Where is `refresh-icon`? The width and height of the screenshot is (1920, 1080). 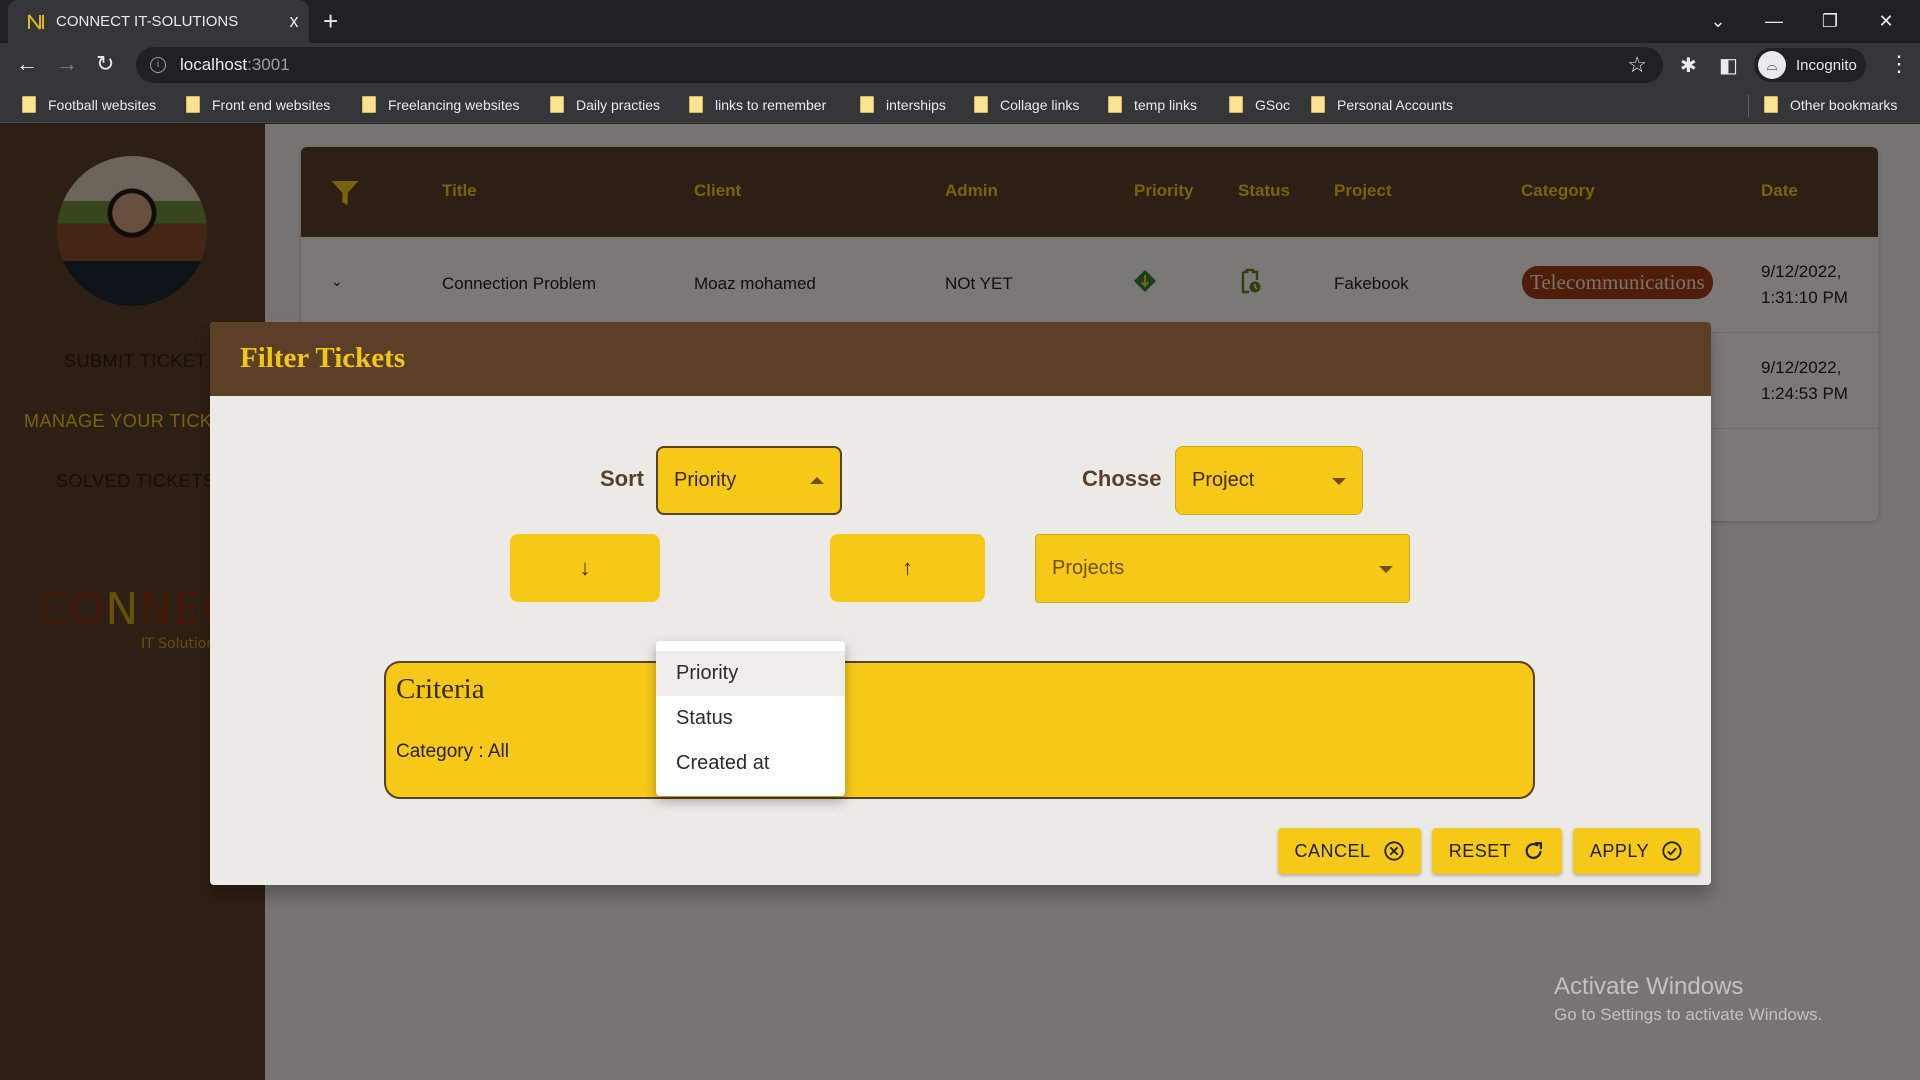
refresh-icon is located at coordinates (1534, 850).